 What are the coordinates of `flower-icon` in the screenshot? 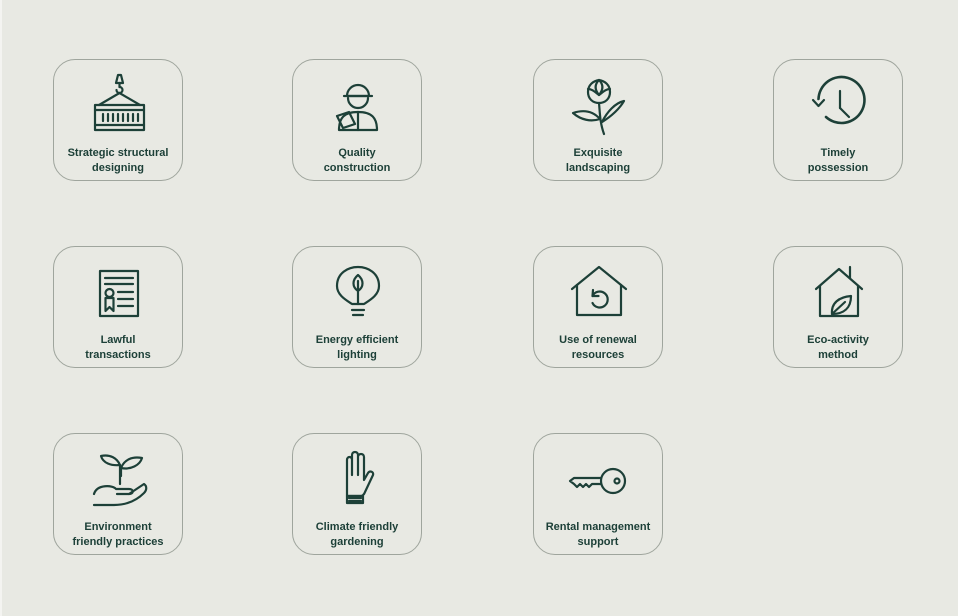 It's located at (598, 107).